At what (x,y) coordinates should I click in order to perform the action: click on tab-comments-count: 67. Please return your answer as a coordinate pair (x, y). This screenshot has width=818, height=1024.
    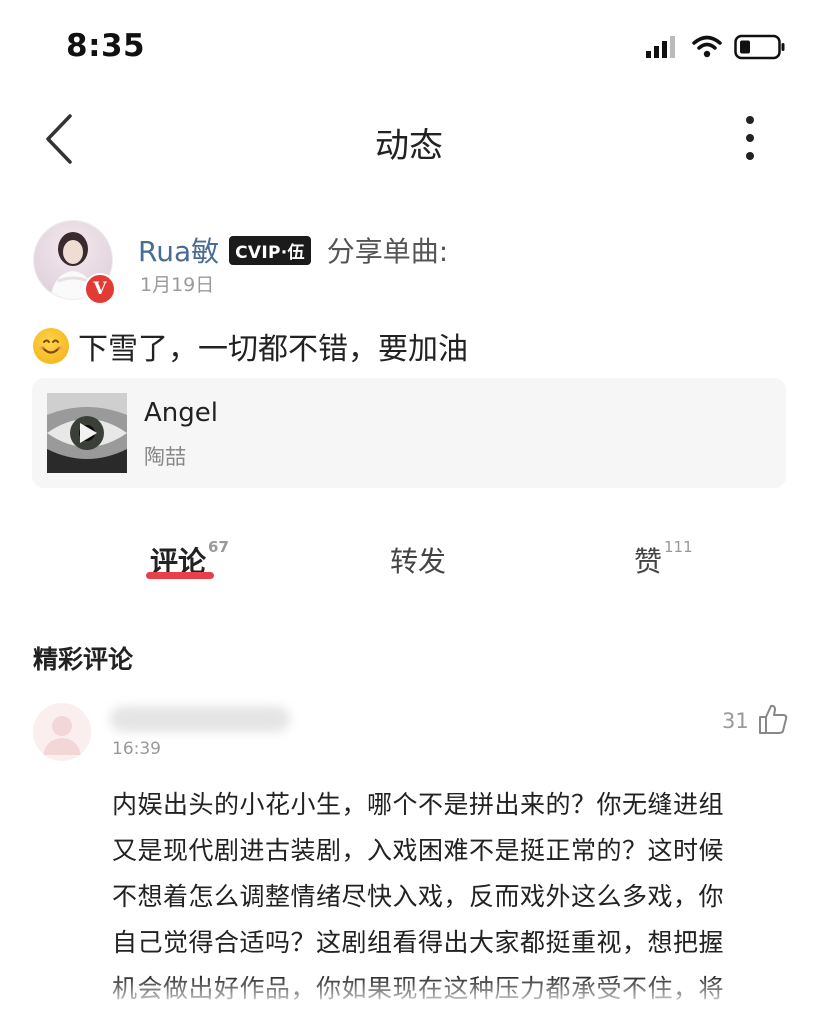
    Looking at the image, I should click on (218, 547).